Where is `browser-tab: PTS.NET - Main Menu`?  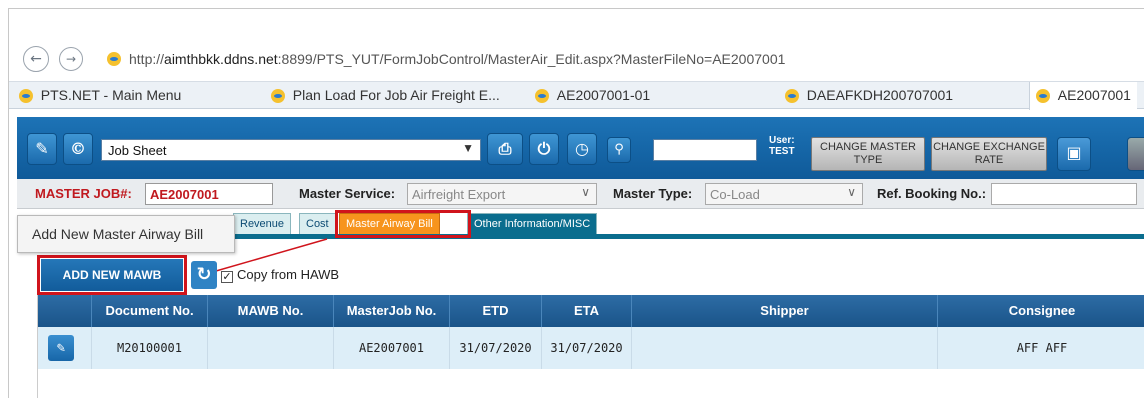
browser-tab: PTS.NET - Main Menu is located at coordinates (100, 95).